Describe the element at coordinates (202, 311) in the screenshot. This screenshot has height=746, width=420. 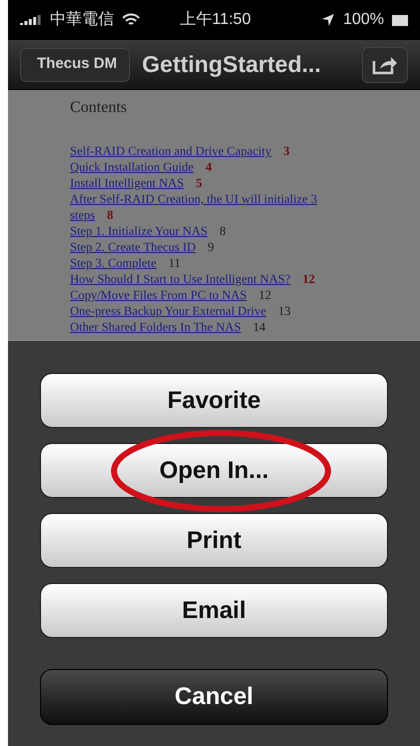
I see `toc-entry: One-press Backup Your External Drive 13` at that location.